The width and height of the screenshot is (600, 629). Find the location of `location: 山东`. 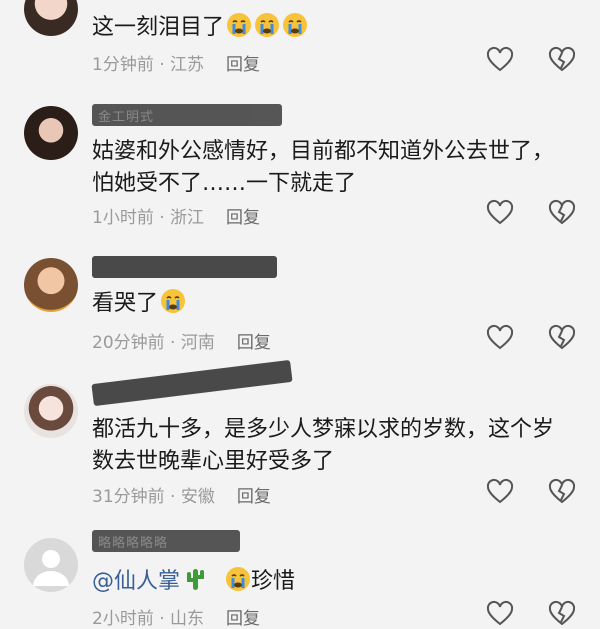

location: 山东 is located at coordinates (187, 619).